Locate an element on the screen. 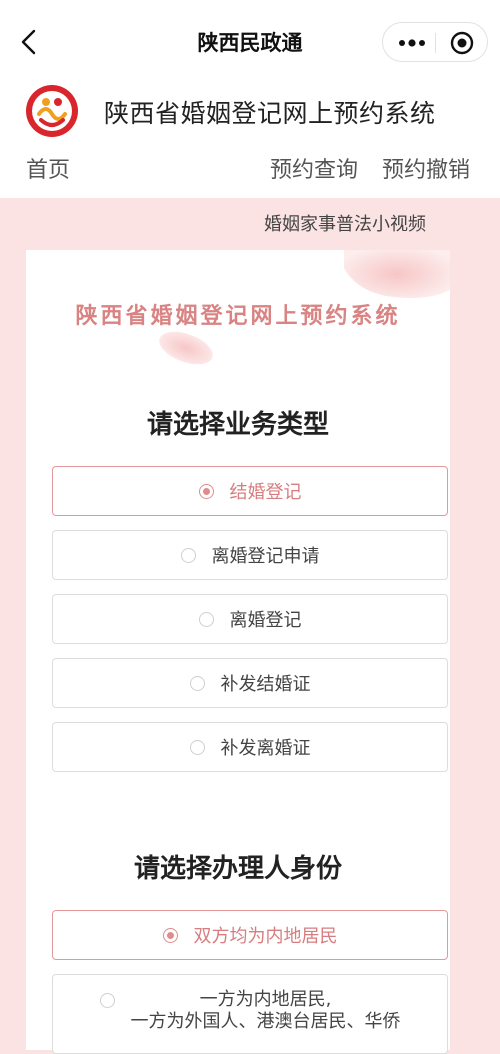 The width and height of the screenshot is (500, 1054). business-type-title: 请选择业务类型 is located at coordinates (237, 425).